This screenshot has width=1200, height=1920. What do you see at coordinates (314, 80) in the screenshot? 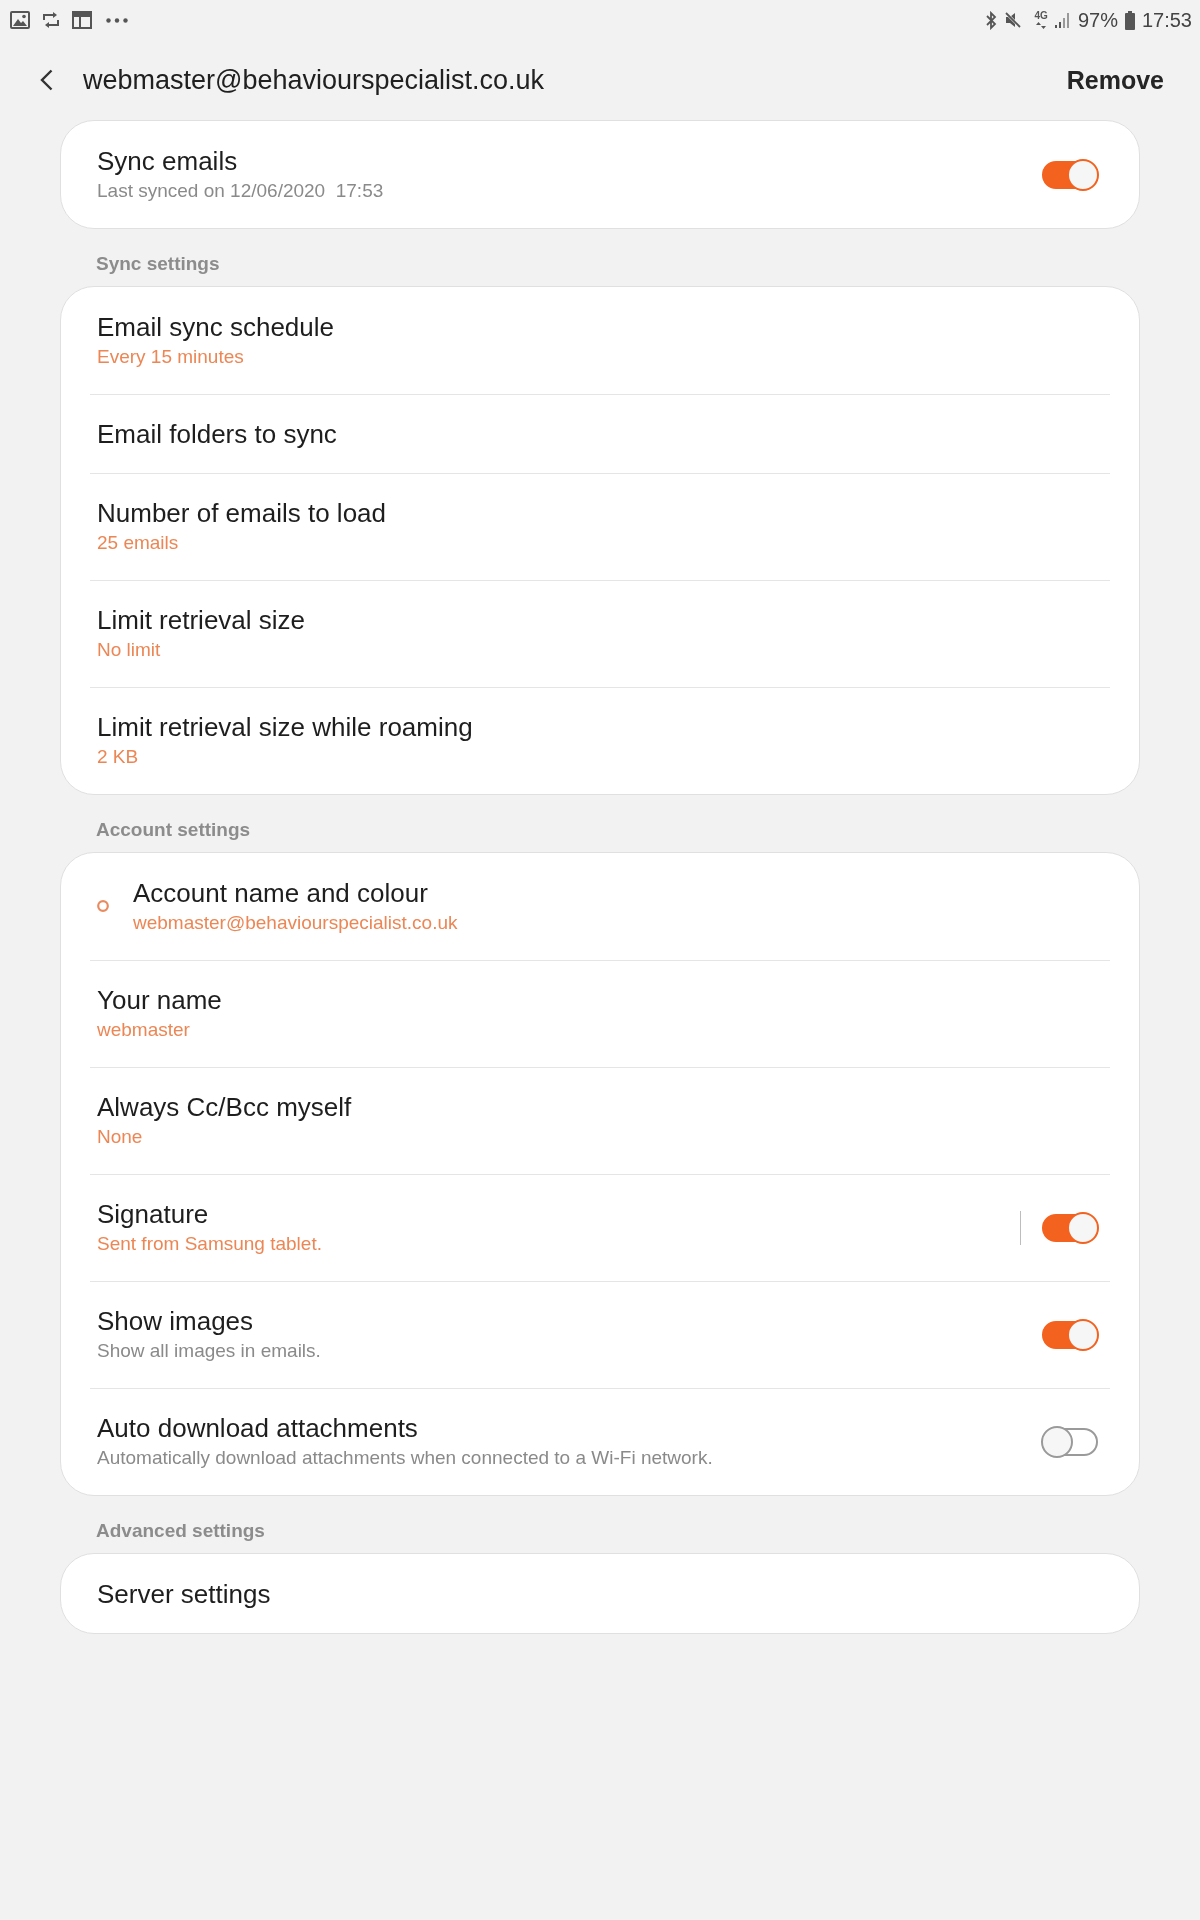
I see `account-title: webmaster@behaviourspecialist.co.uk` at bounding box center [314, 80].